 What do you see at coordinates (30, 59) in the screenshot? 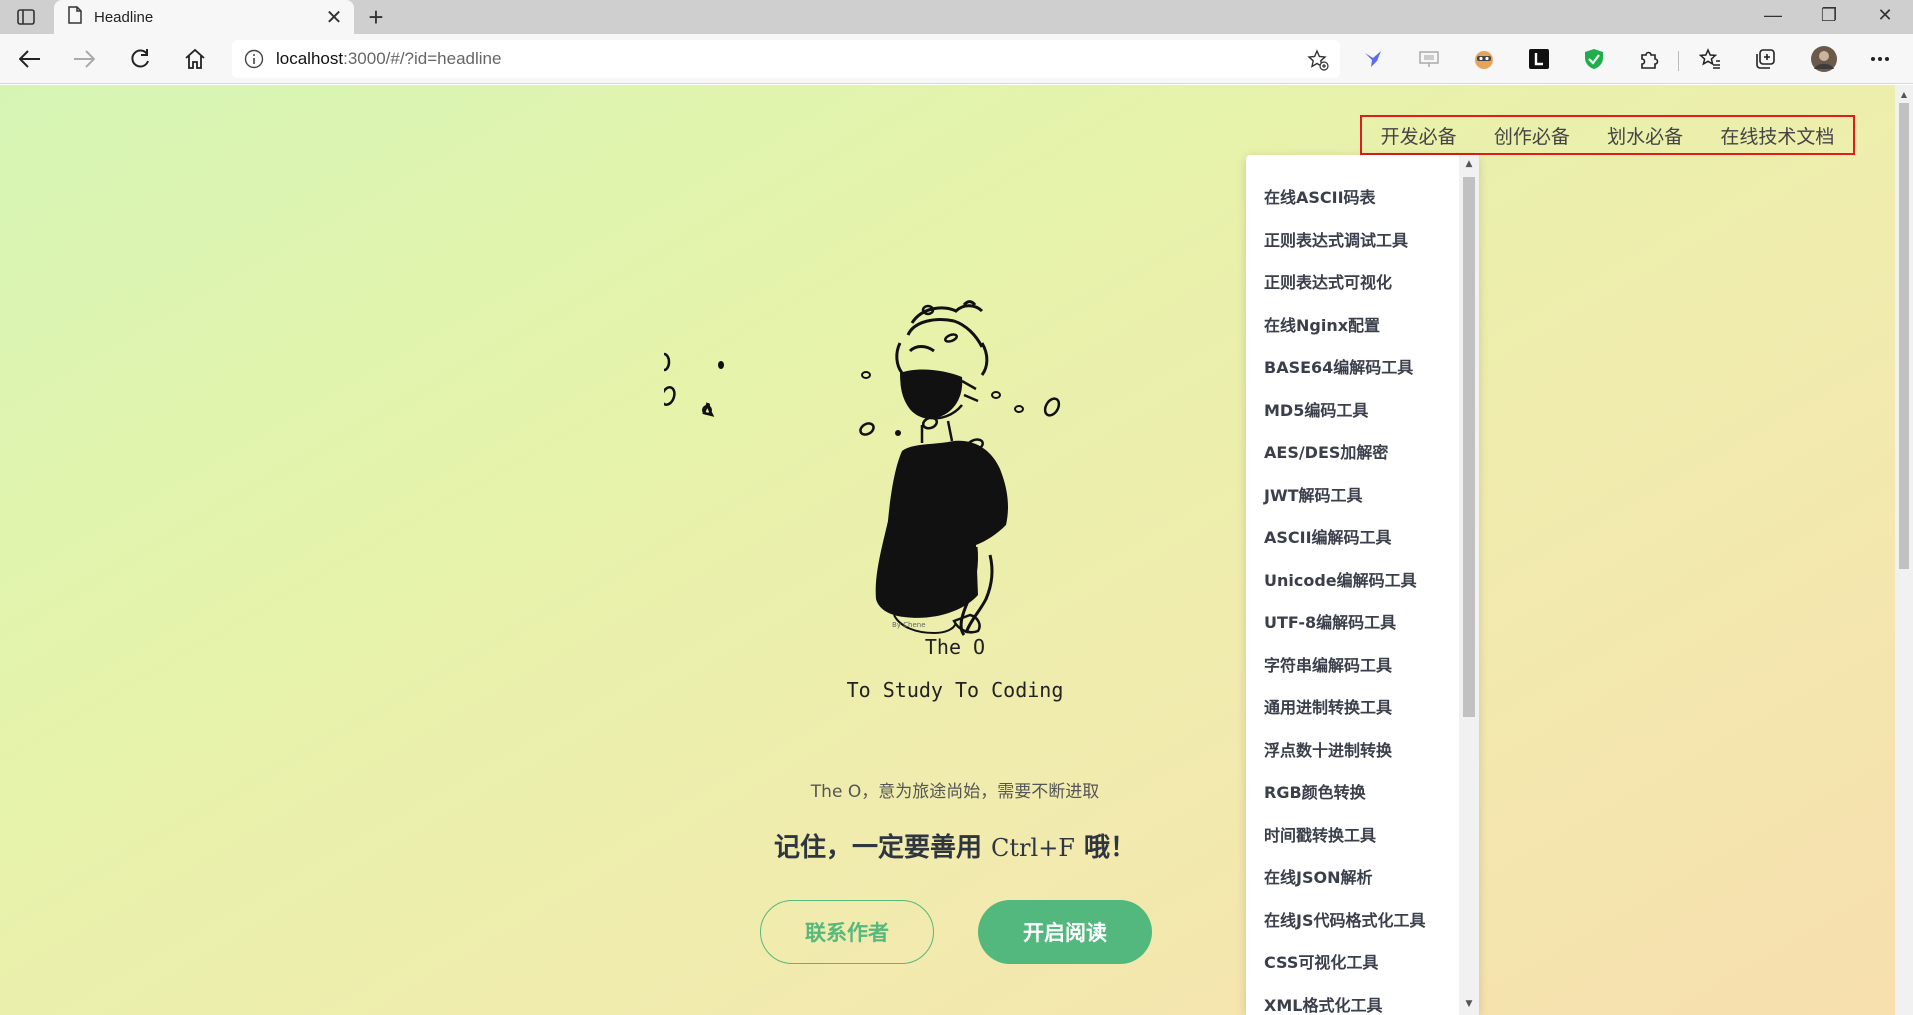
I see `back-arrow-icon` at bounding box center [30, 59].